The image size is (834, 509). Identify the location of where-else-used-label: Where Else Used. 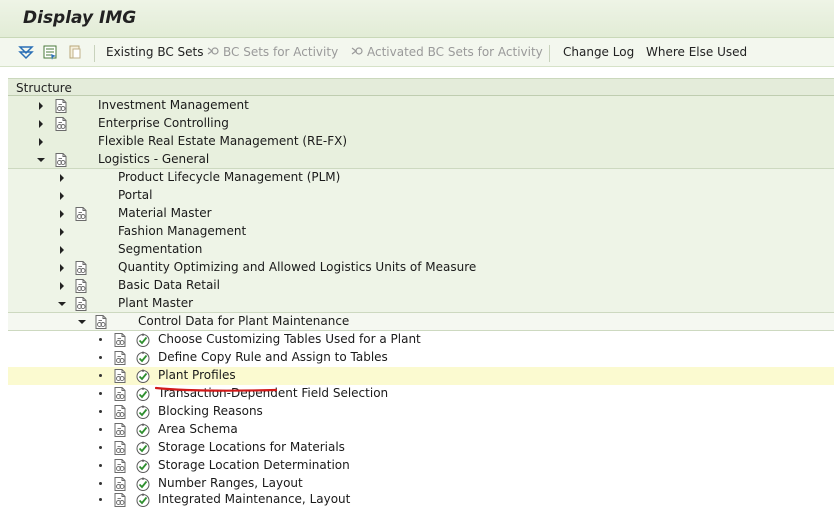
(697, 52).